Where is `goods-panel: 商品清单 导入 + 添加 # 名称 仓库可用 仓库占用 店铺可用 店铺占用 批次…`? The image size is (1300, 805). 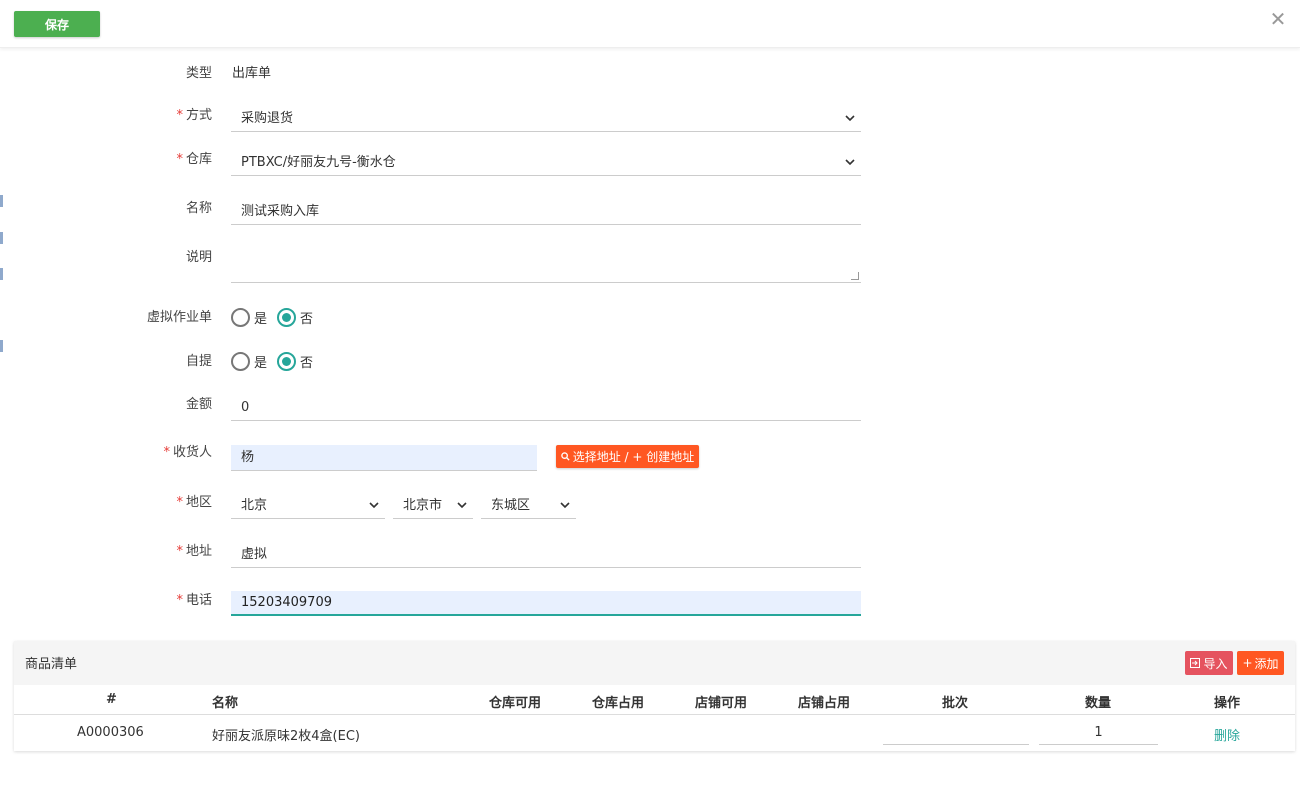
goods-panel: 商品清单 导入 + 添加 # 名称 仓库可用 仓库占用 店铺可用 店铺占用 批次… is located at coordinates (654, 696).